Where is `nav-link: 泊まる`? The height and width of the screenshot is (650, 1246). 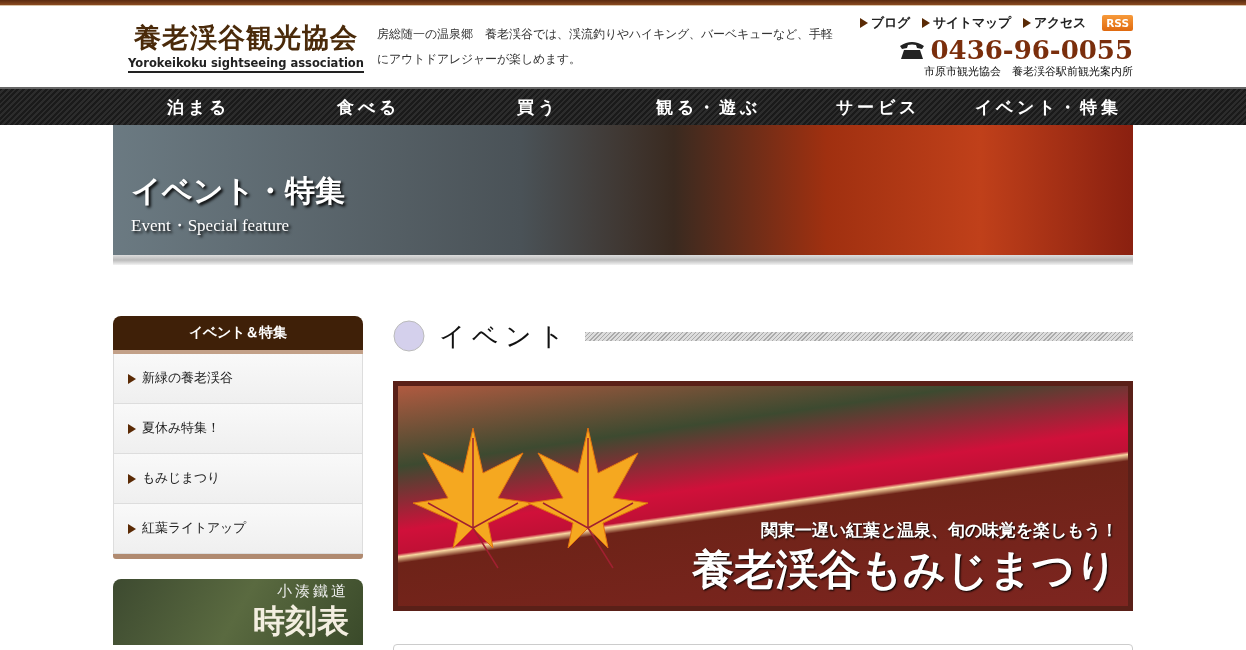
nav-link: 泊まる is located at coordinates (198, 107).